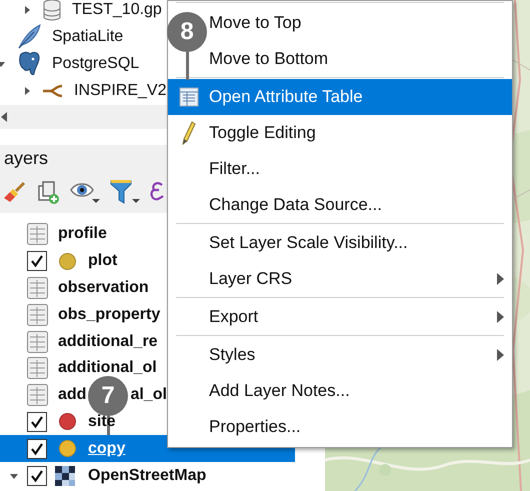 This screenshot has width=530, height=491. I want to click on menu-item-label: Open Attribute Table, so click(286, 97).